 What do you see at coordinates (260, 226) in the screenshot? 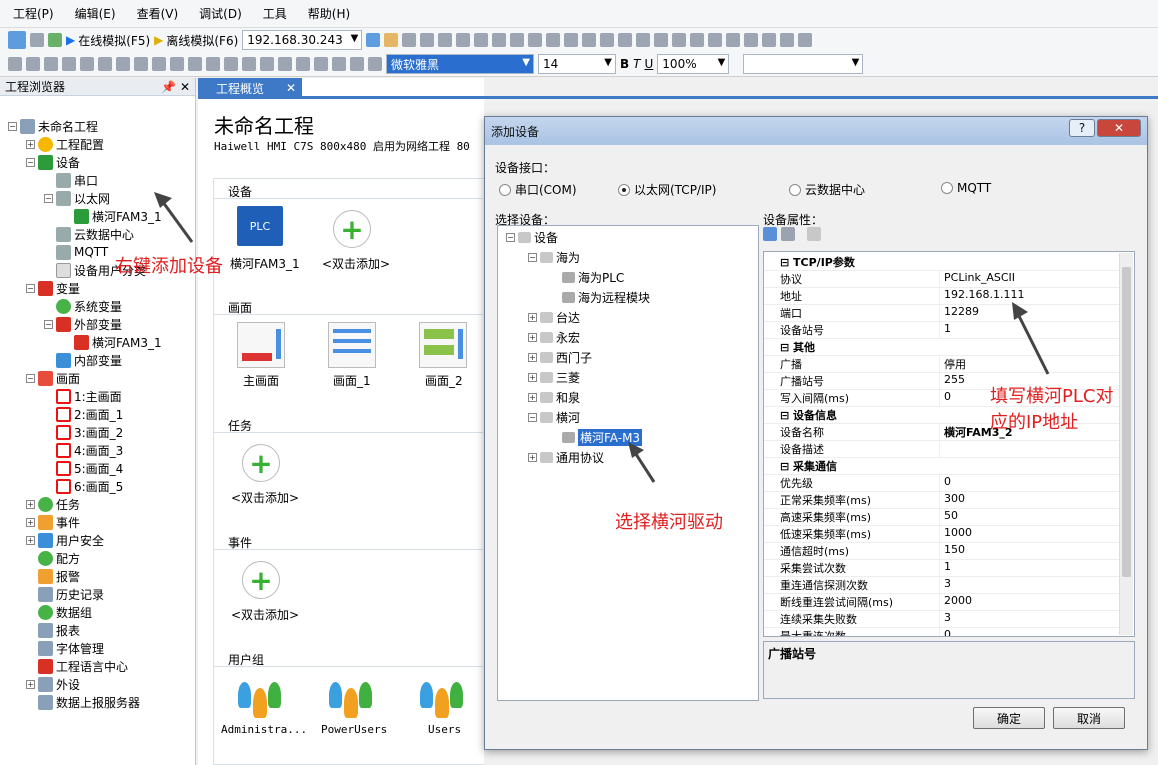
I see `plc-device-icon: PLC` at bounding box center [260, 226].